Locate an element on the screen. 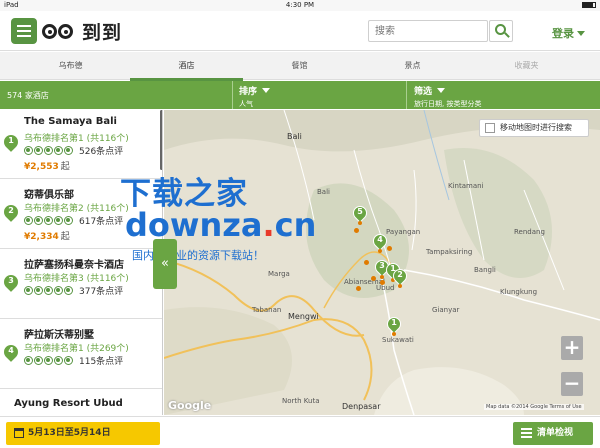  hotel-rank: 乌布德排名第2 (共116个) is located at coordinates (76, 209).